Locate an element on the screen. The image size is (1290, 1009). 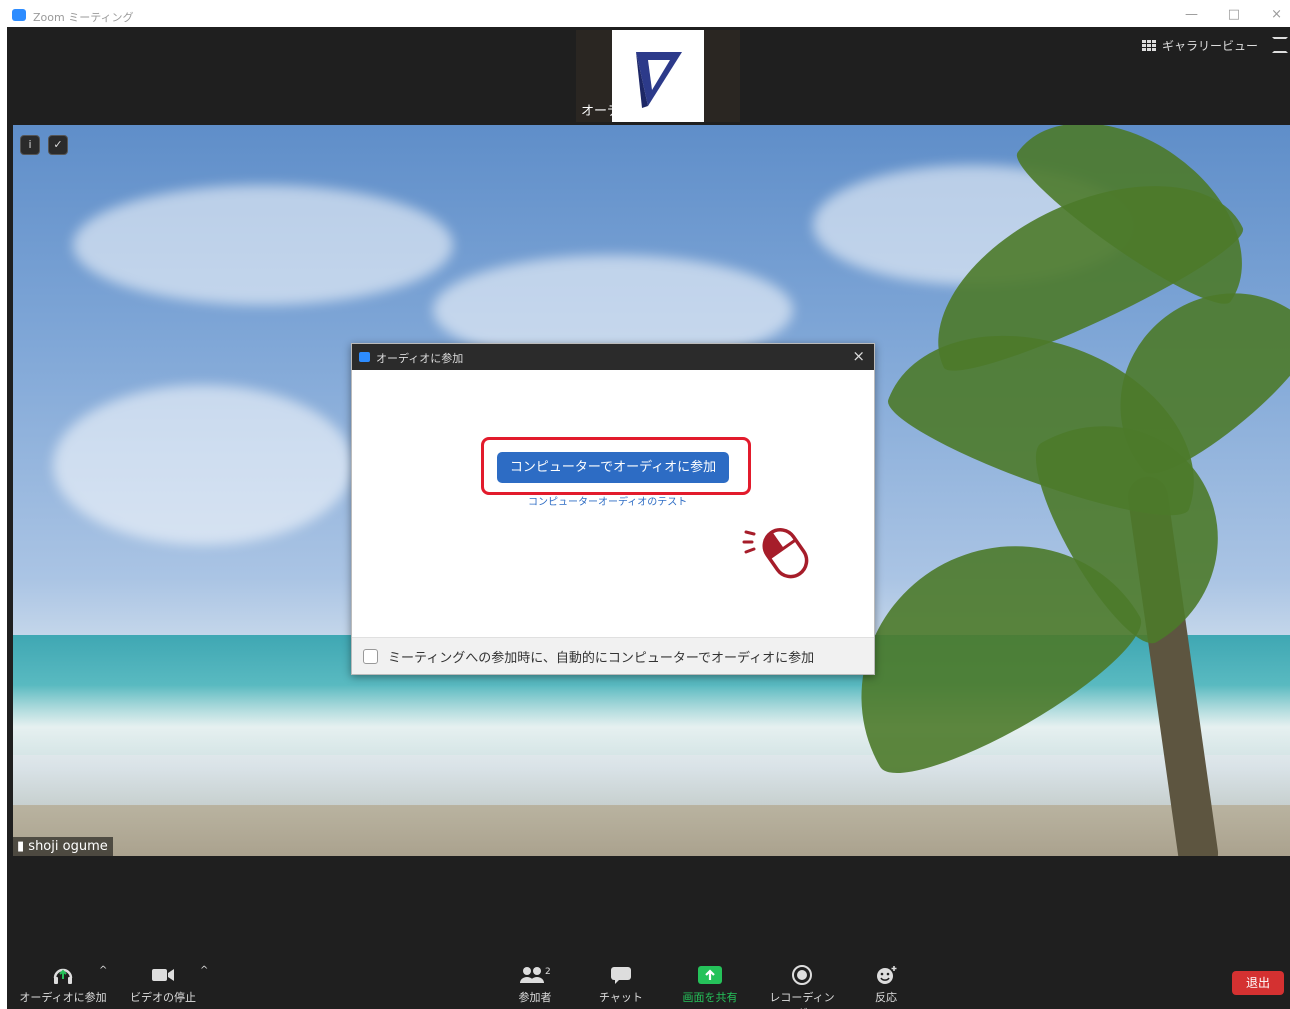
dialog-footer: ミーティングへの参加時に、自動的にコンピューターでオーディオに参加 is located at coordinates (613, 655).